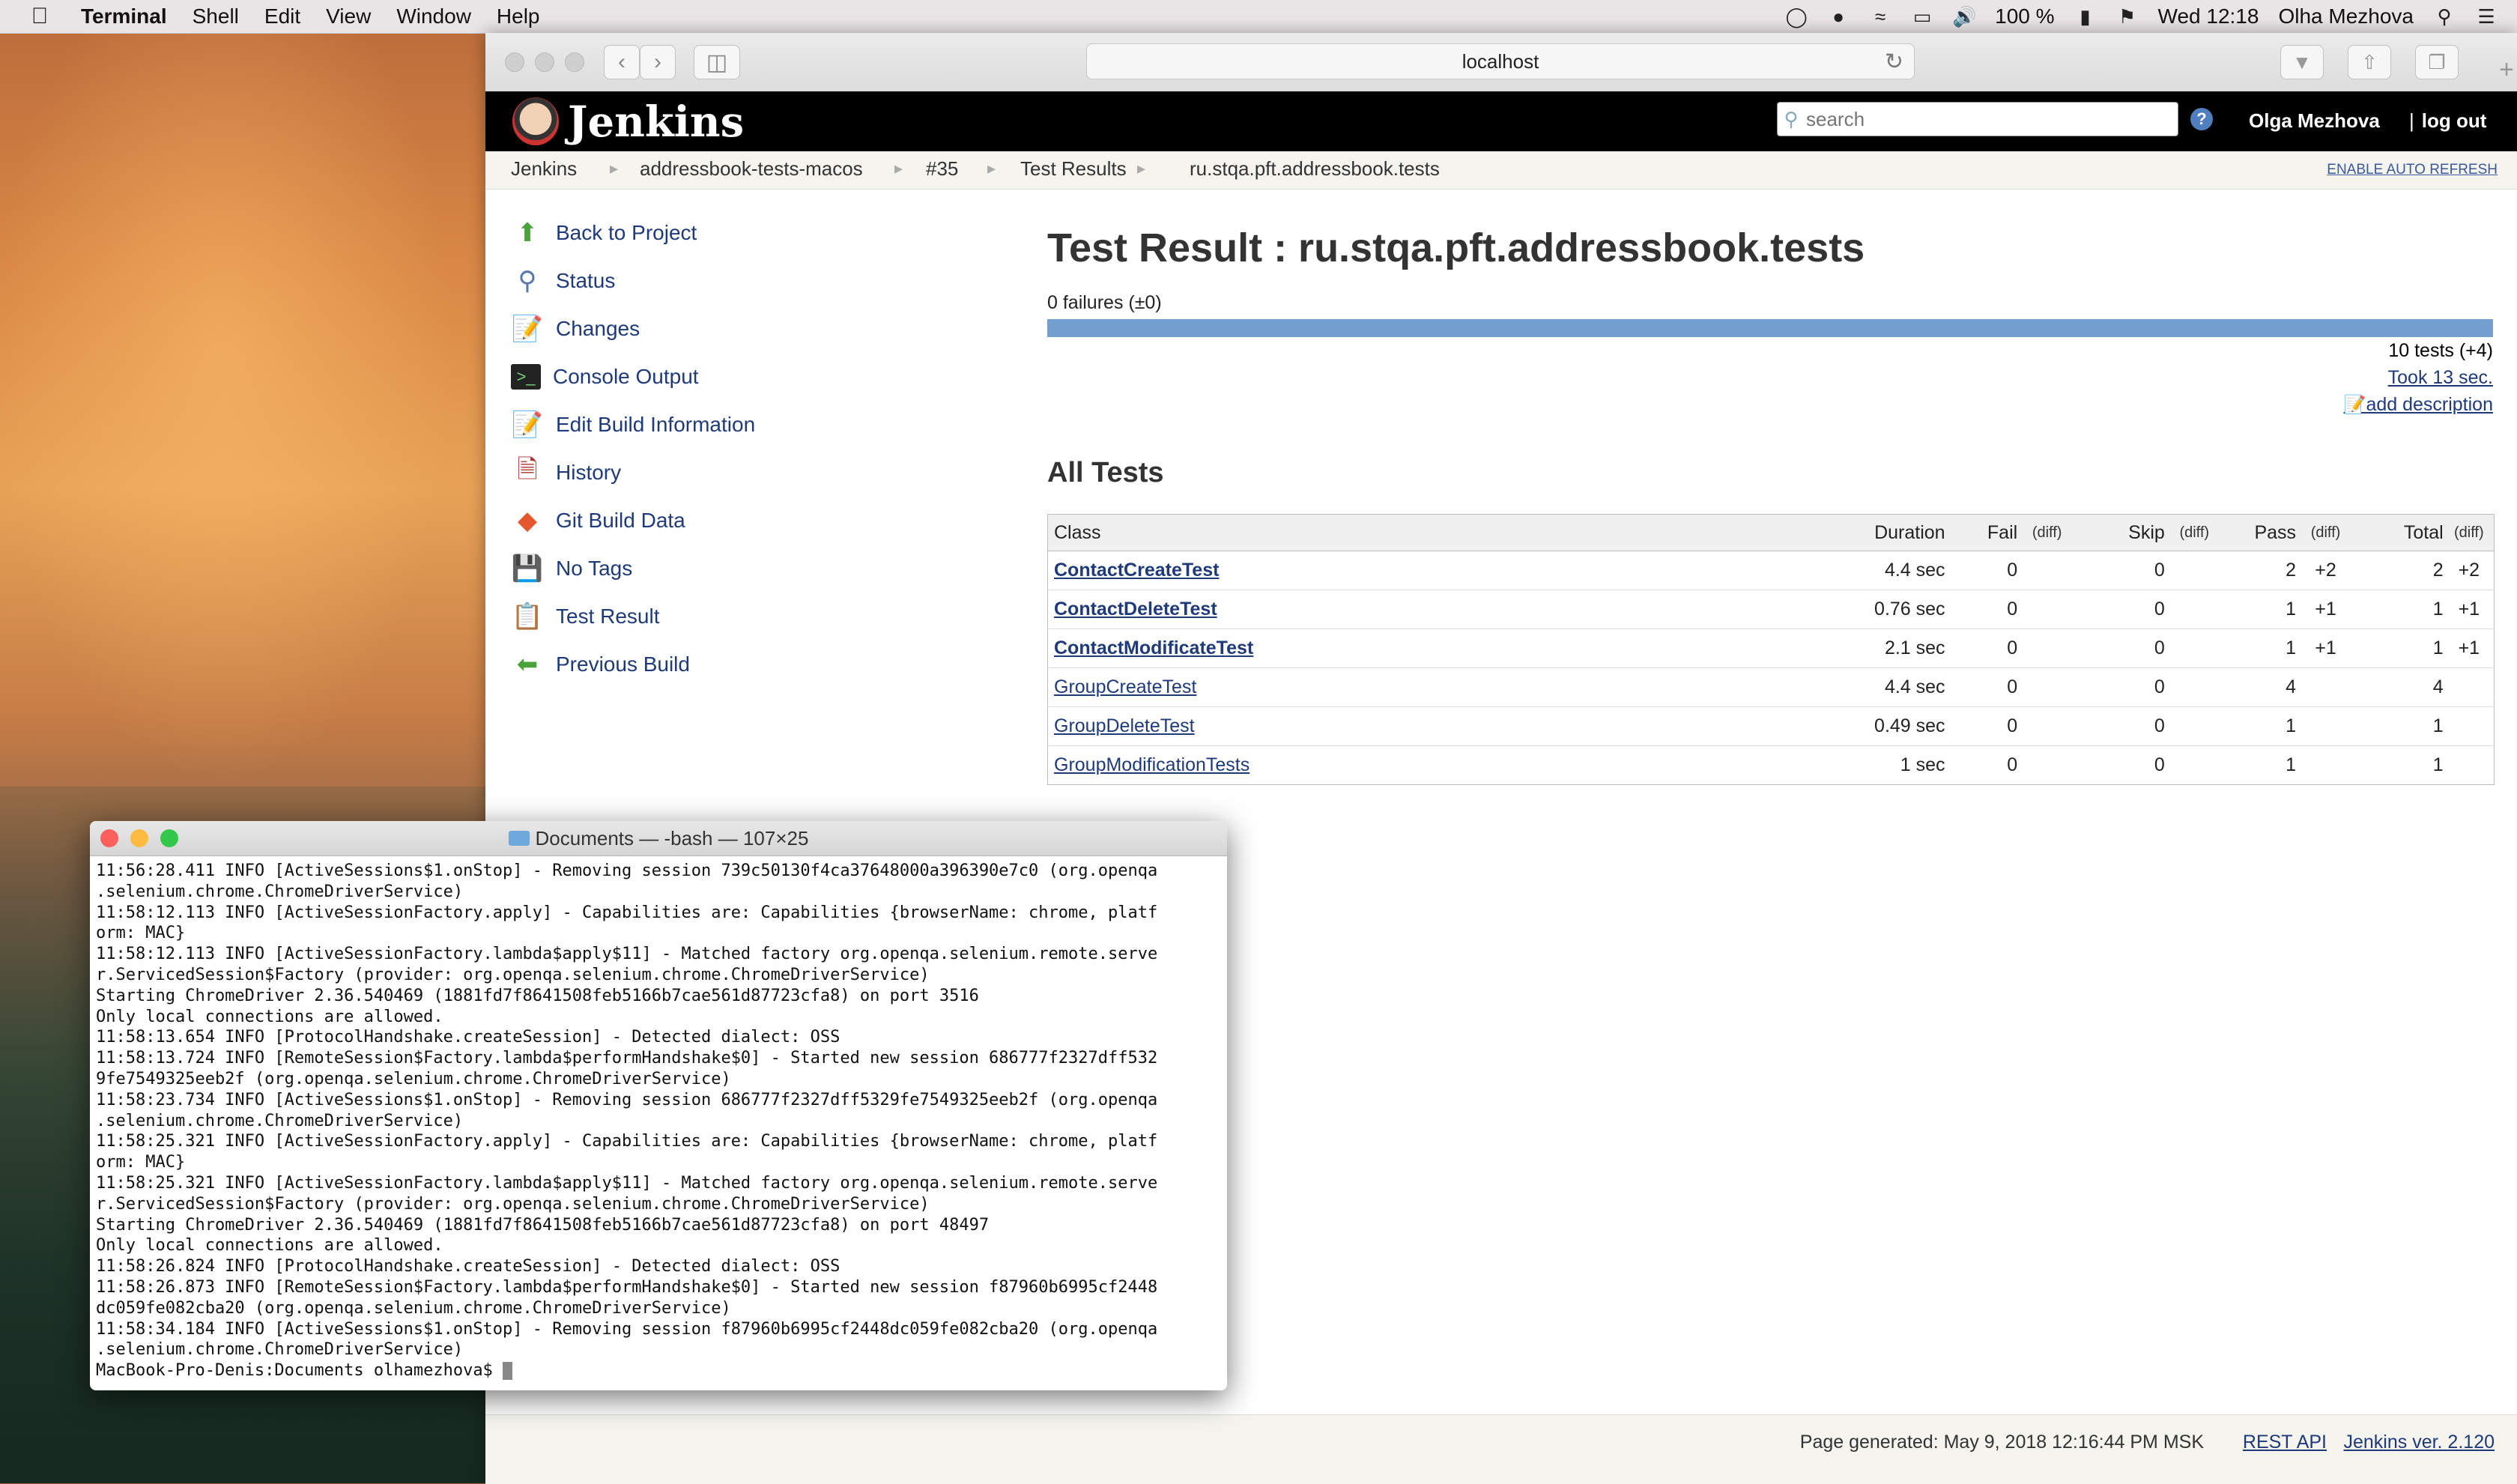 The height and width of the screenshot is (1484, 2517). Describe the element at coordinates (1838, 16) in the screenshot. I see `skype-icon: ●` at that location.